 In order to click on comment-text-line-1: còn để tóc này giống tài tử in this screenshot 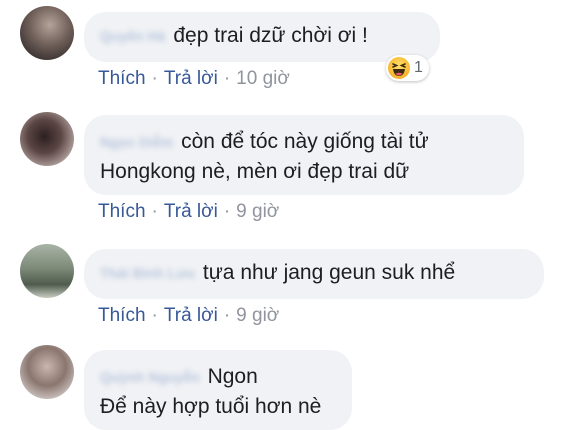, I will do `click(305, 141)`.